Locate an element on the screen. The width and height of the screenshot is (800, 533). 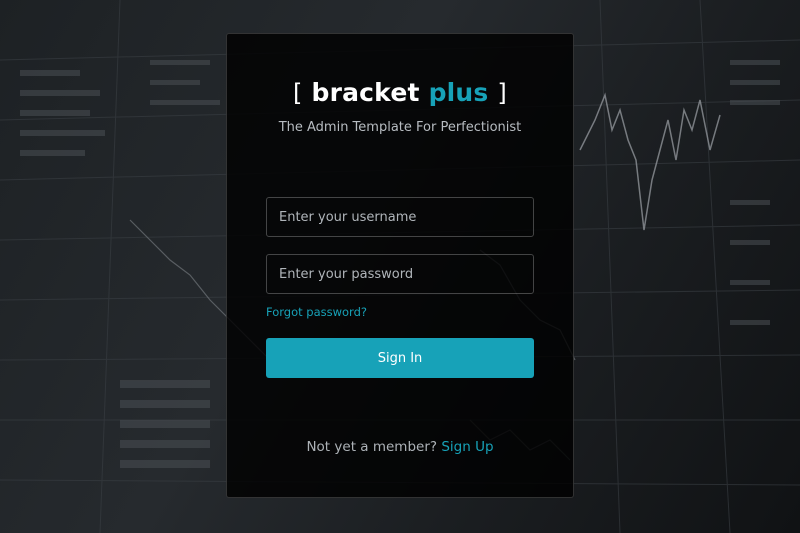
logo-name-main: bracket is located at coordinates (365, 92).